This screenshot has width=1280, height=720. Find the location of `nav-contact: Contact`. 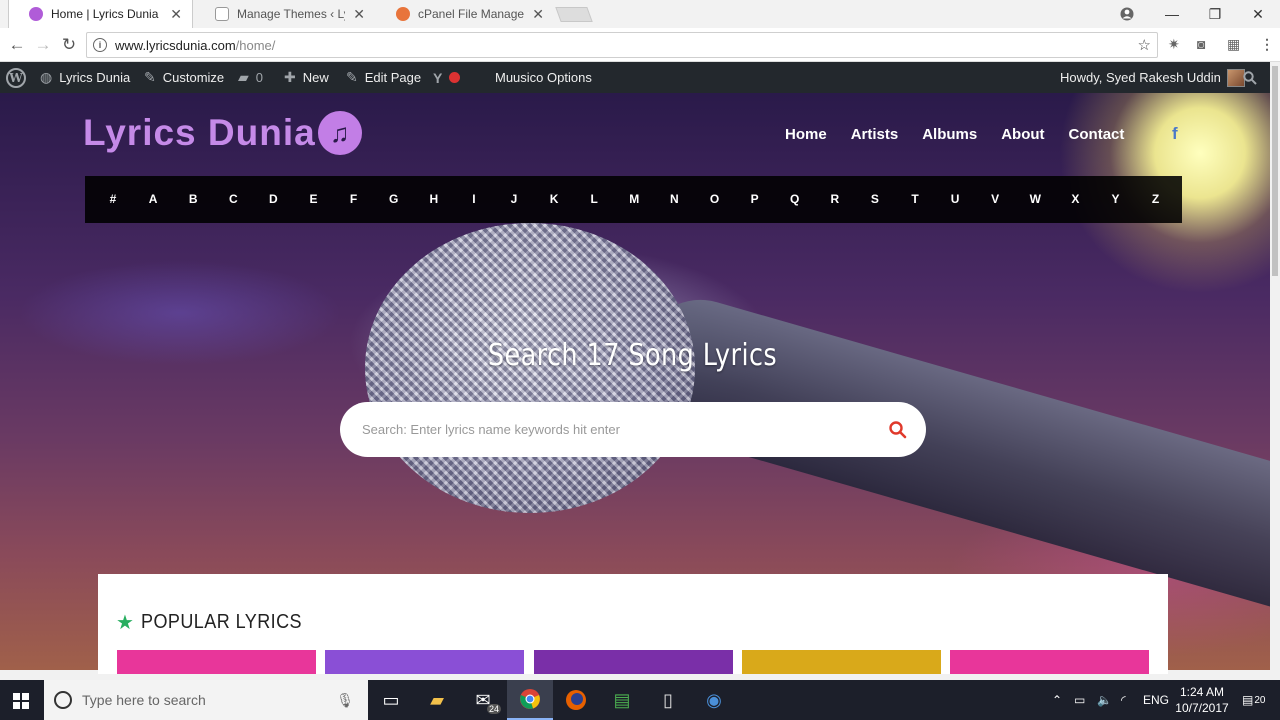

nav-contact: Contact is located at coordinates (1097, 134).